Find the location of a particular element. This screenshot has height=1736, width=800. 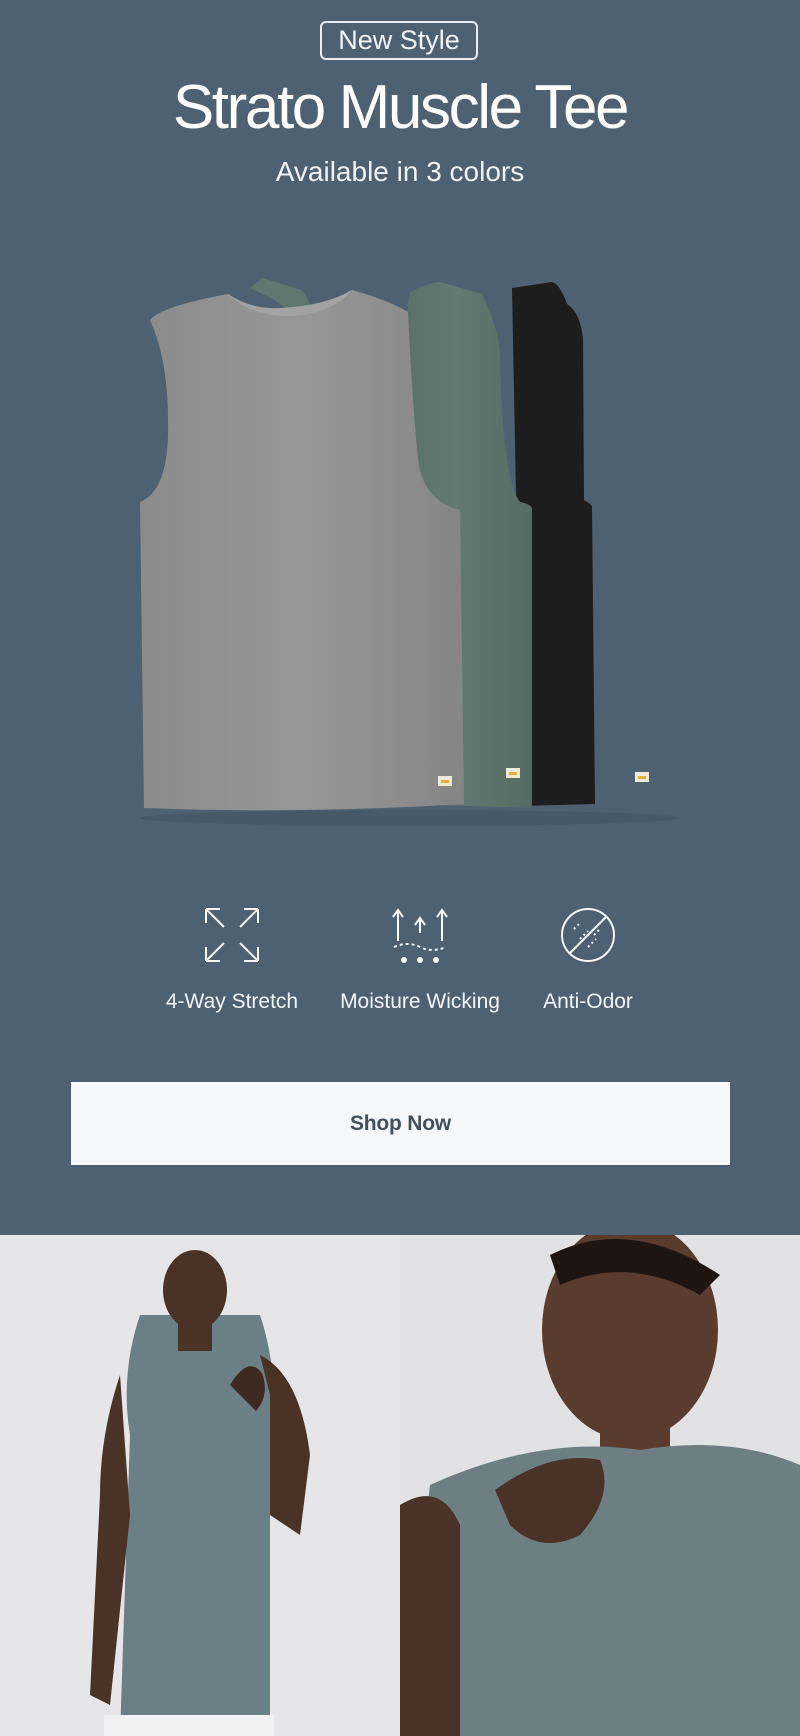

features-row: 4-Way Stretch Moisture Wicking Anti-Odor is located at coordinates (400, 965).